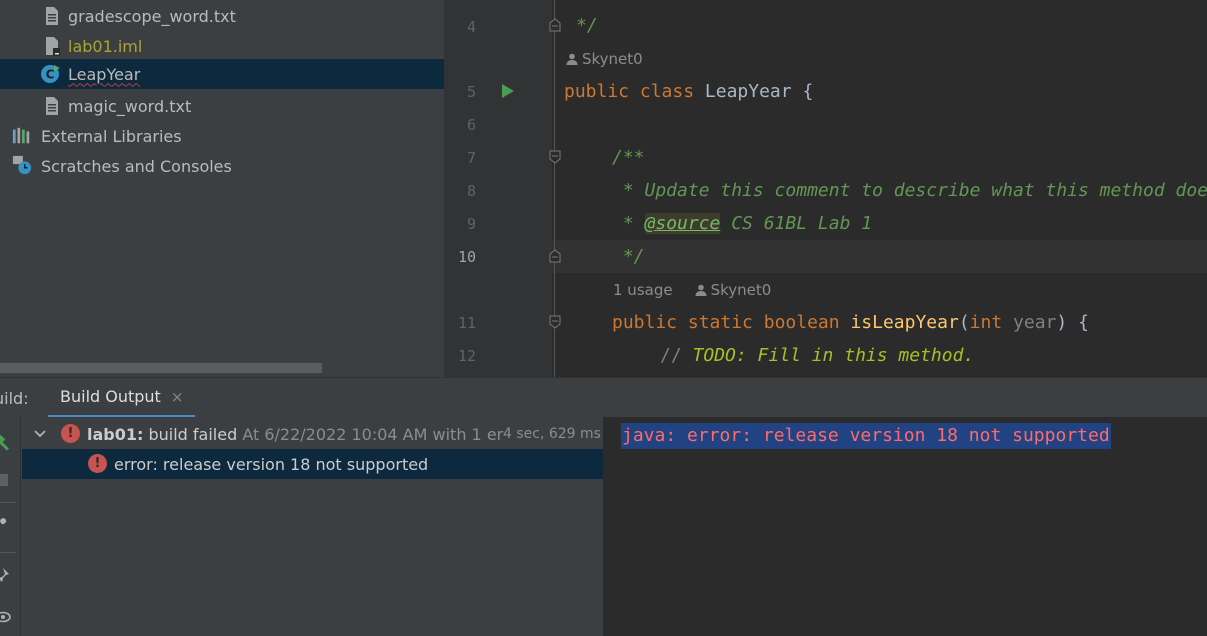 The image size is (1207, 636). Describe the element at coordinates (111, 136) in the screenshot. I see `tree-item-label: External Libraries` at that location.